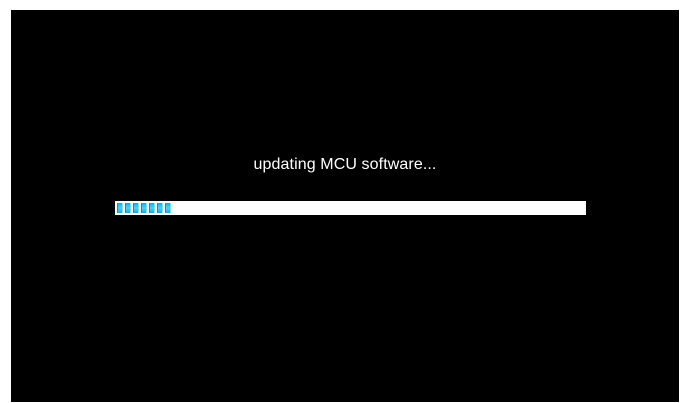  What do you see at coordinates (350, 208) in the screenshot?
I see `progress-bar` at bounding box center [350, 208].